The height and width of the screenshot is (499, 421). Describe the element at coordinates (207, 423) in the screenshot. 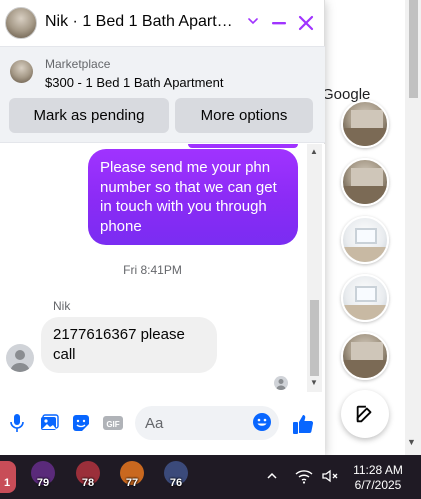

I see `message-input: Aa` at that location.